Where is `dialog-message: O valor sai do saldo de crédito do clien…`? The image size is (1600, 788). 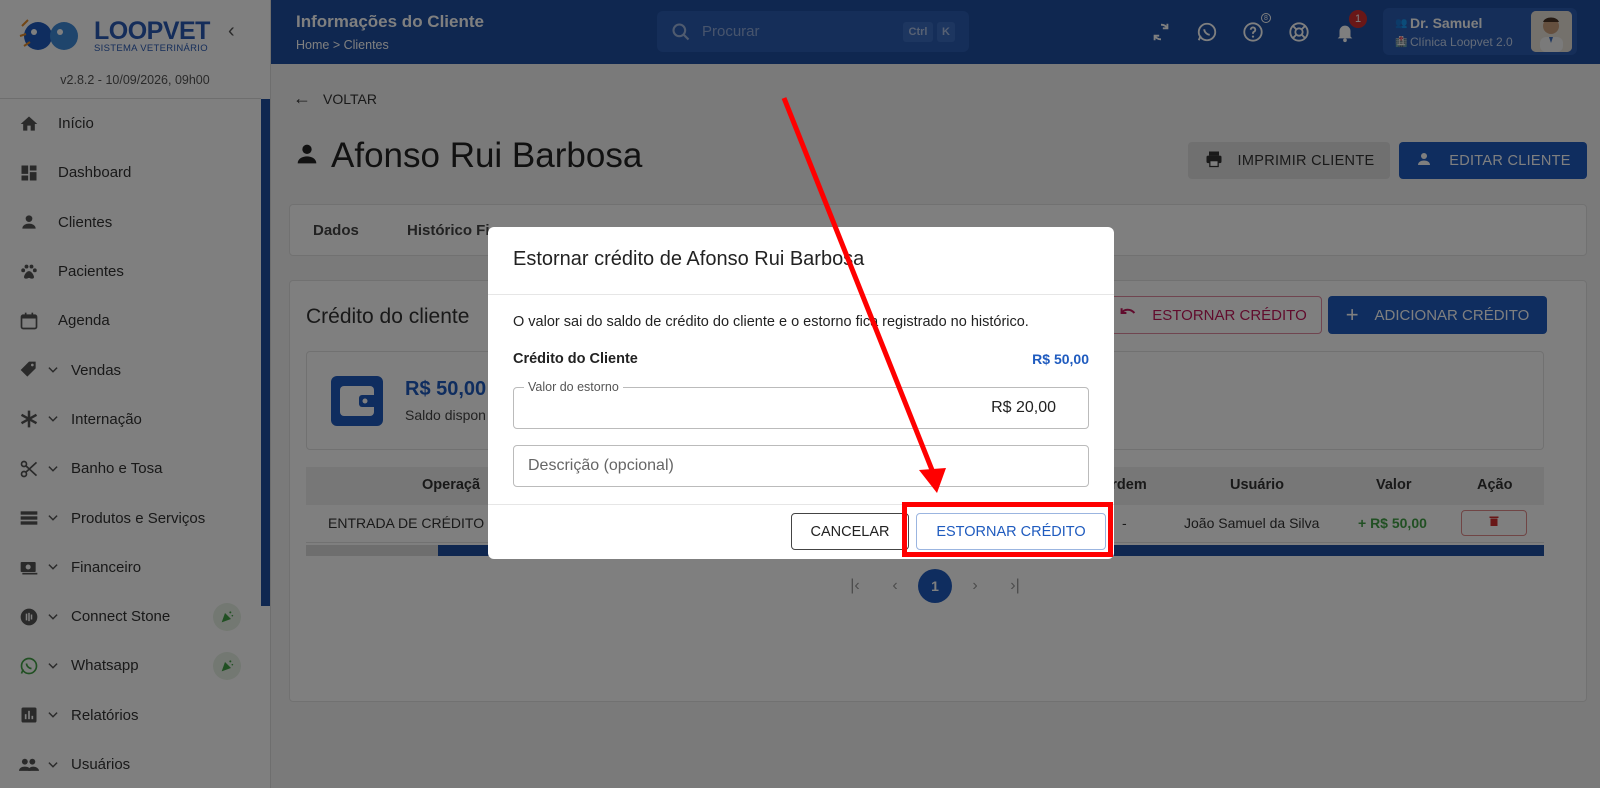
dialog-message: O valor sai do saldo de crédito do clien… is located at coordinates (771, 322).